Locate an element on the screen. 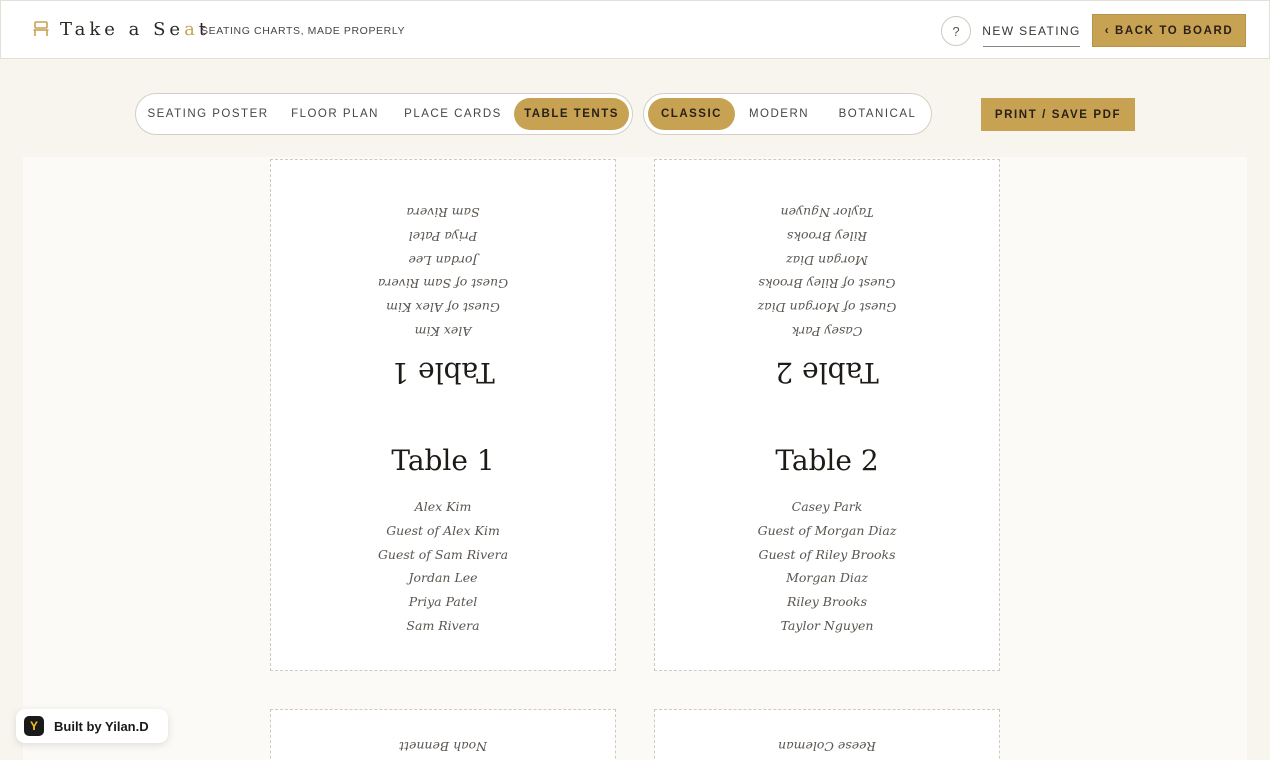 The width and height of the screenshot is (1270, 760). brand-logo: Take a Seat is located at coordinates (135, 29).